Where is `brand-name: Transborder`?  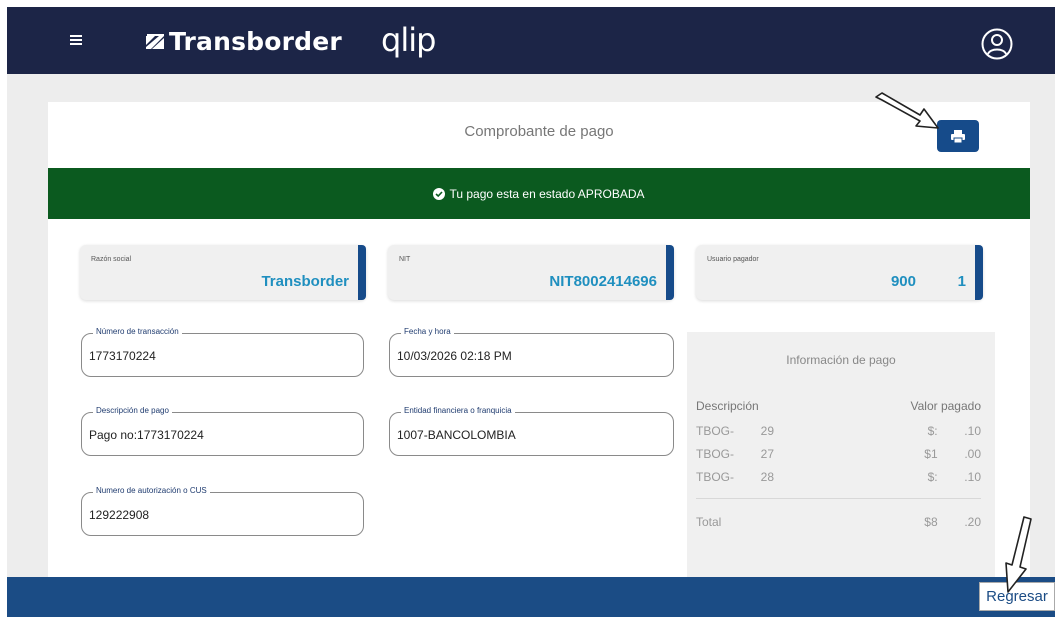
brand-name: Transborder is located at coordinates (255, 41).